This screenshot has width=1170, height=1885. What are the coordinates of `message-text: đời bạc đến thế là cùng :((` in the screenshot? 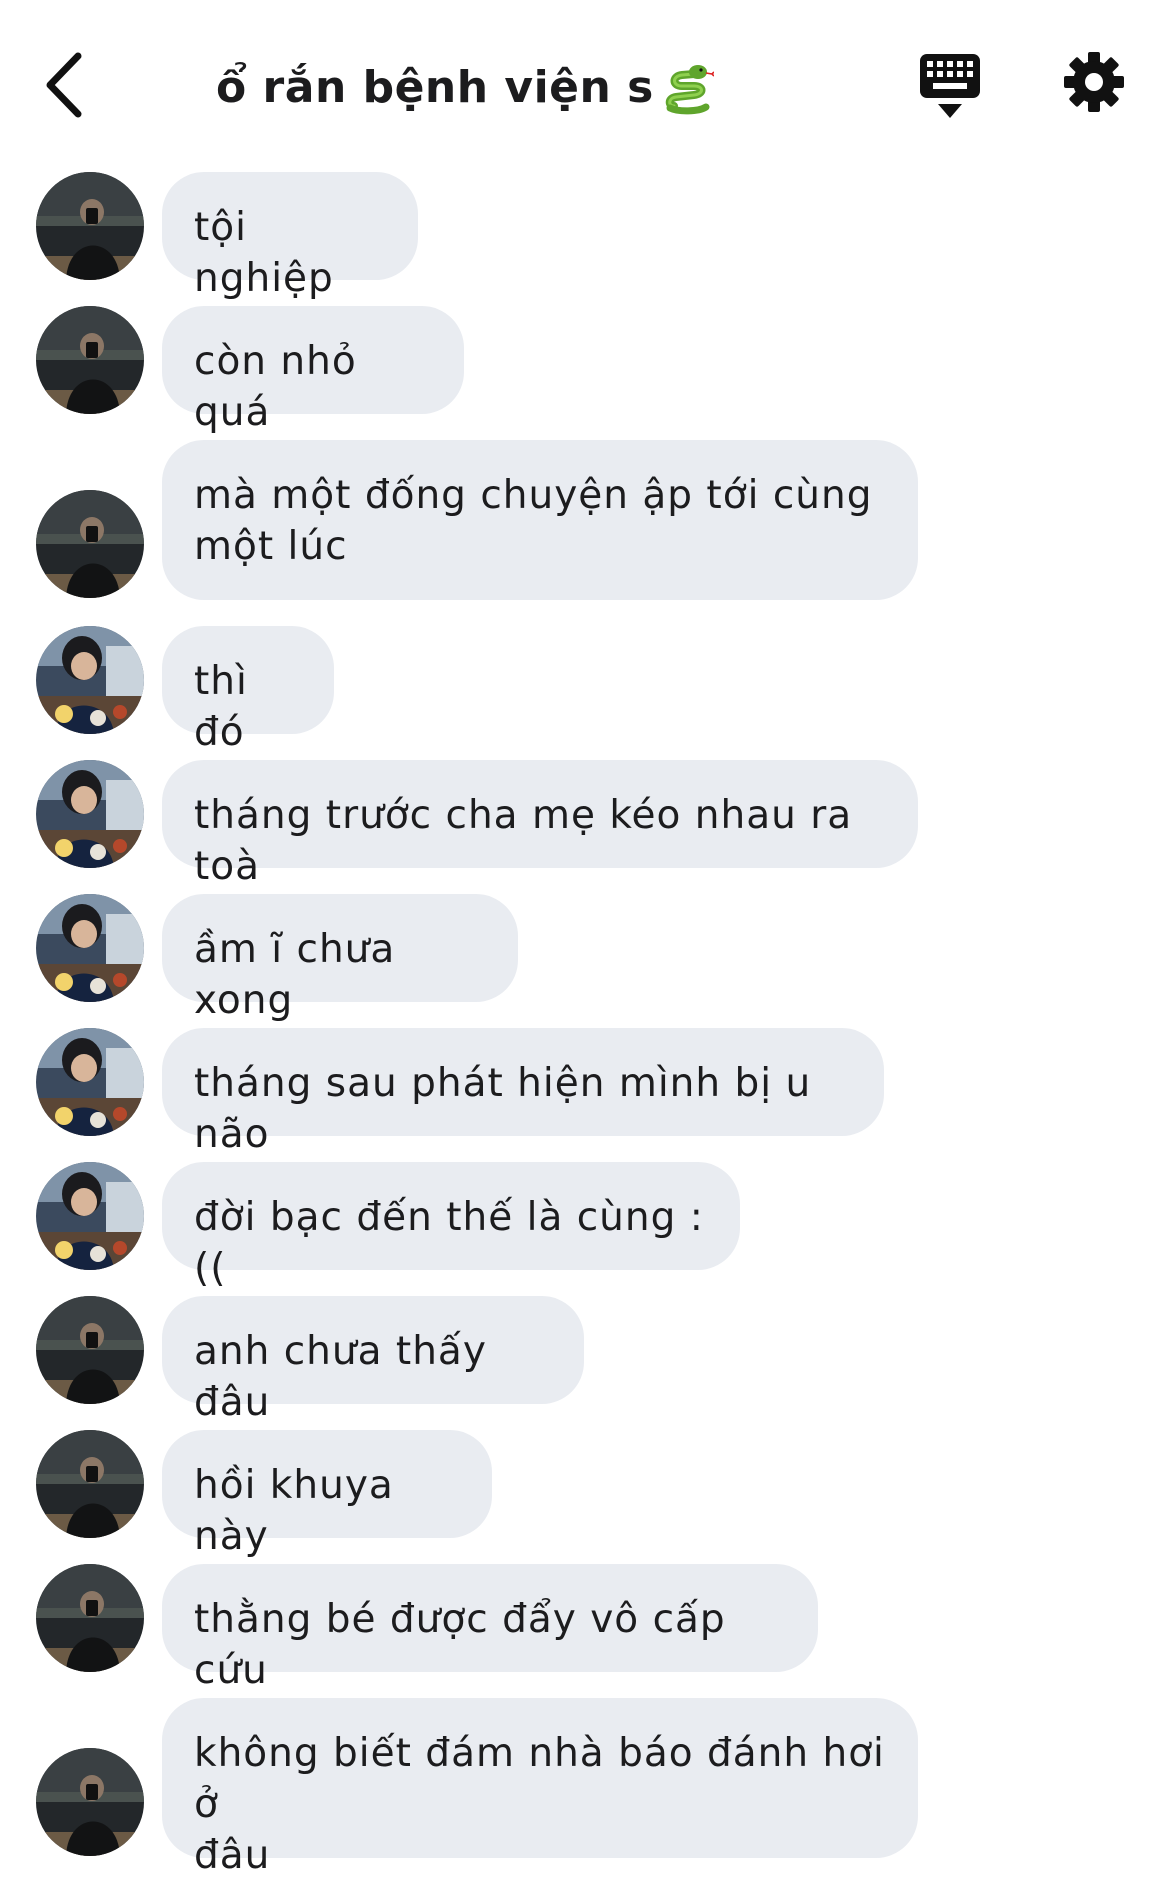 It's located at (449, 1243).